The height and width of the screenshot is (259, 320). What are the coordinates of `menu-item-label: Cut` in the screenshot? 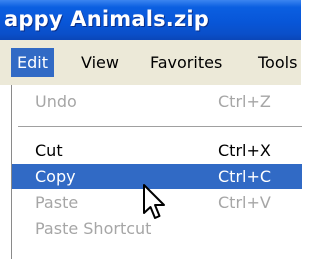 It's located at (49, 150).